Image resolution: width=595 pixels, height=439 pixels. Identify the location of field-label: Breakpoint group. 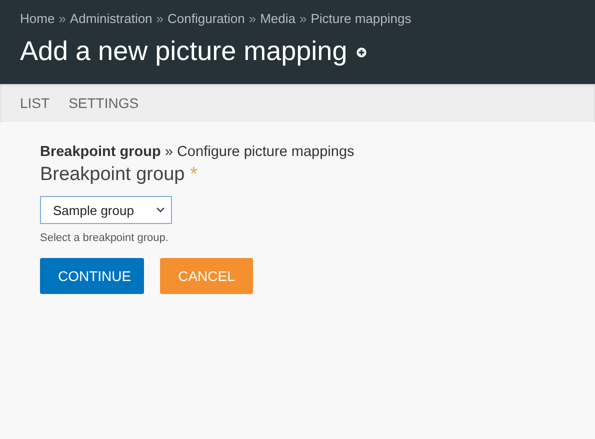
(112, 174).